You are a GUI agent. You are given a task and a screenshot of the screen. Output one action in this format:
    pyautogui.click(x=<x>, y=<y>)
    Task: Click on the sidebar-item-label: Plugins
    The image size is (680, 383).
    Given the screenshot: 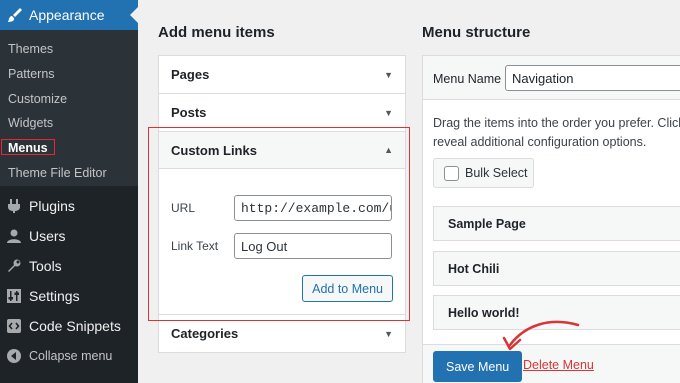 What is the action you would take?
    pyautogui.click(x=52, y=206)
    